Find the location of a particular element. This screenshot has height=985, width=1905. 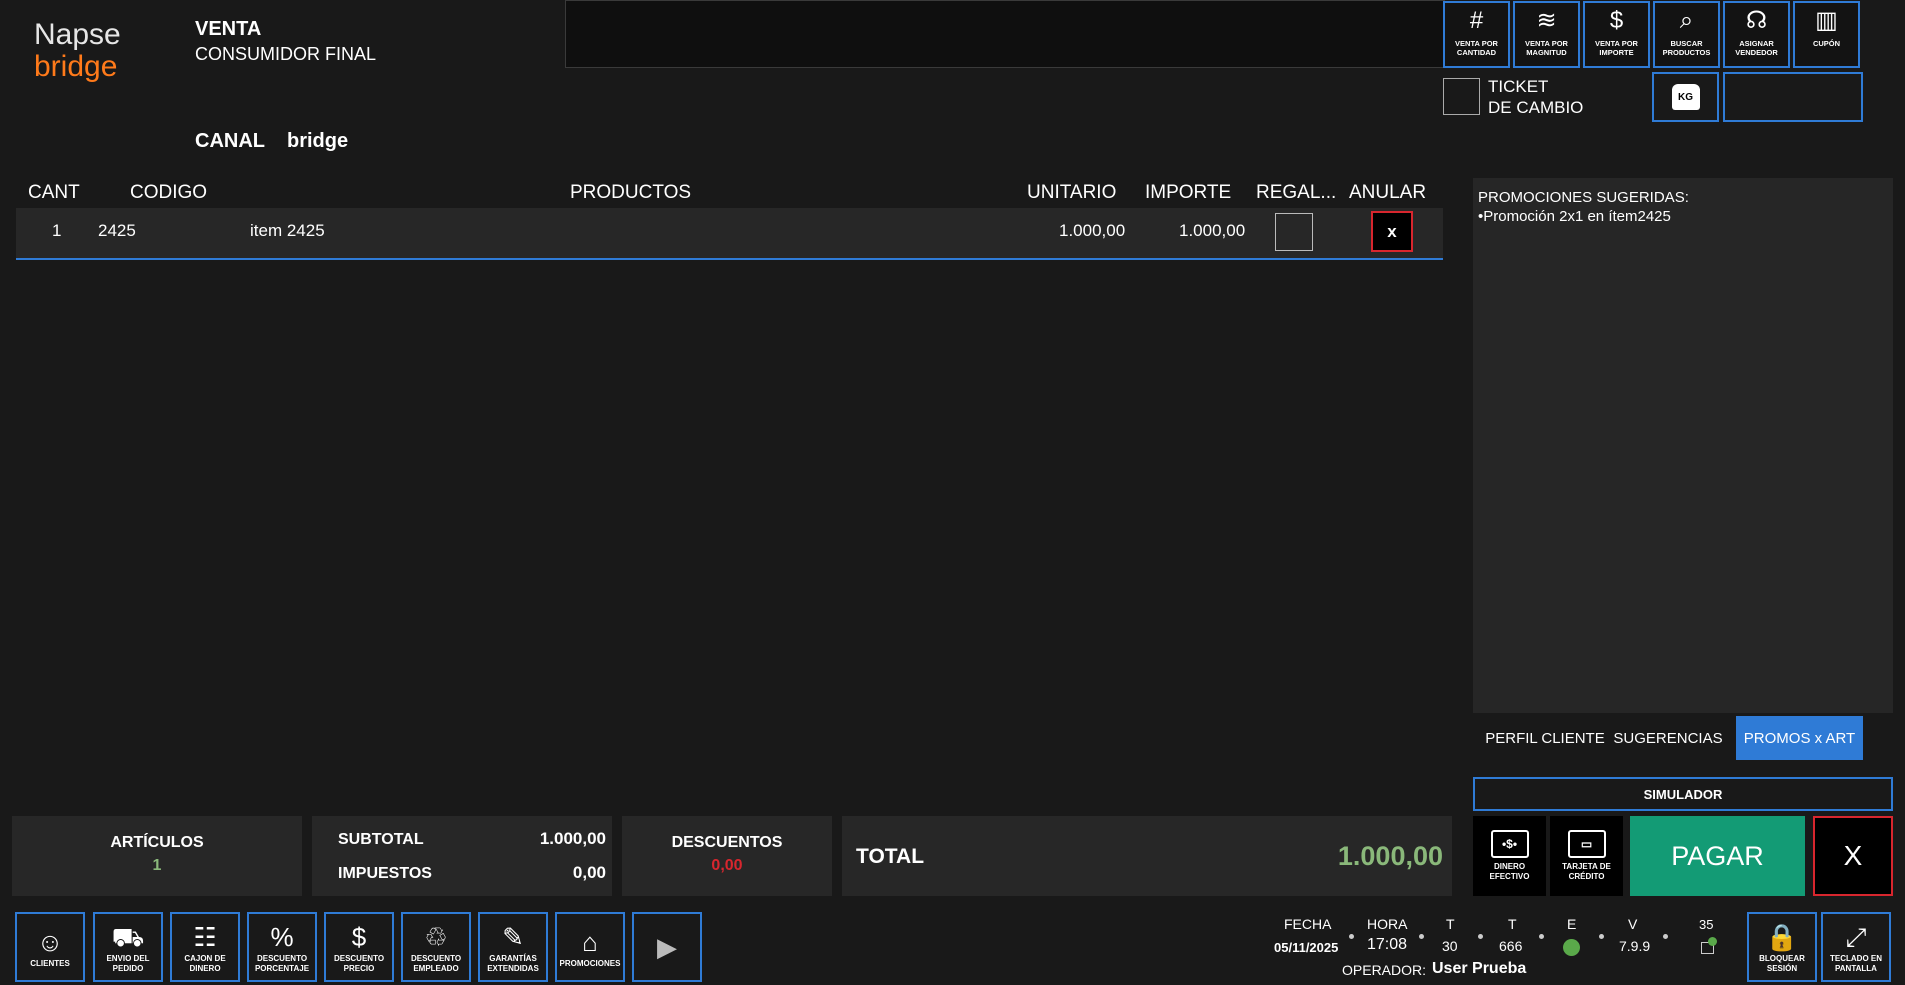

button-label: ASIGNAR VENDEDOR is located at coordinates (1756, 48).